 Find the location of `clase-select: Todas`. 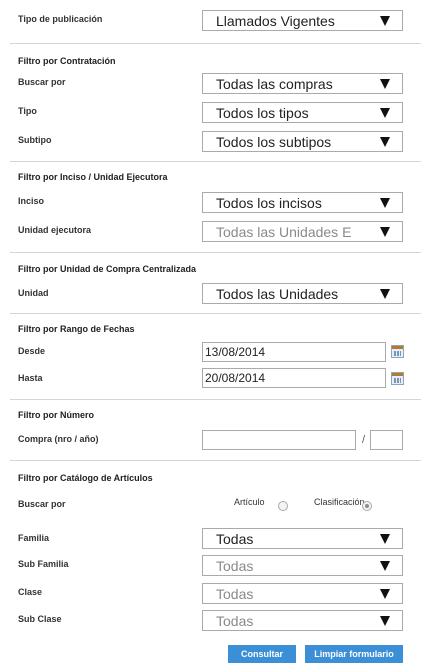

clase-select: Todas is located at coordinates (302, 593).